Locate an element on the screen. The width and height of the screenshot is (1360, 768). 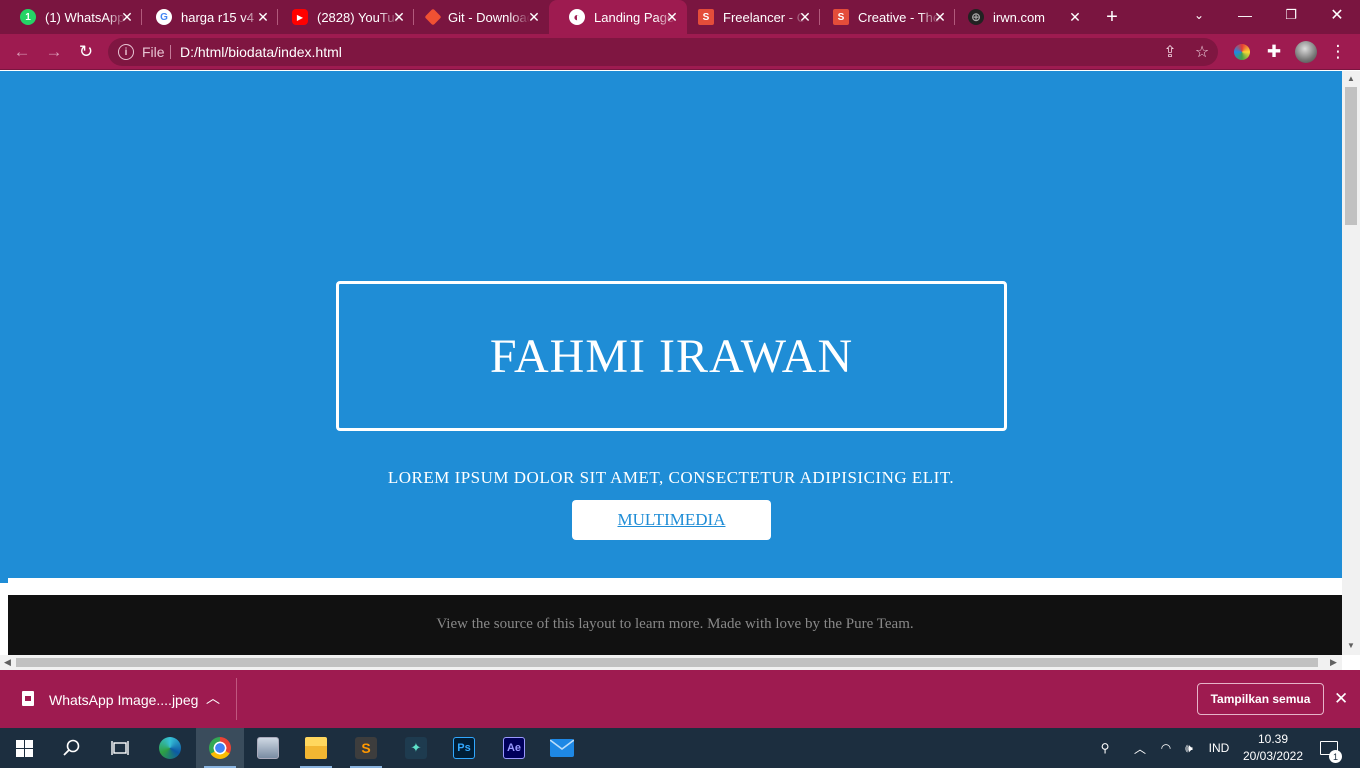
tab-search-chevron-icon: ⌄ is located at coordinates (1199, 15).